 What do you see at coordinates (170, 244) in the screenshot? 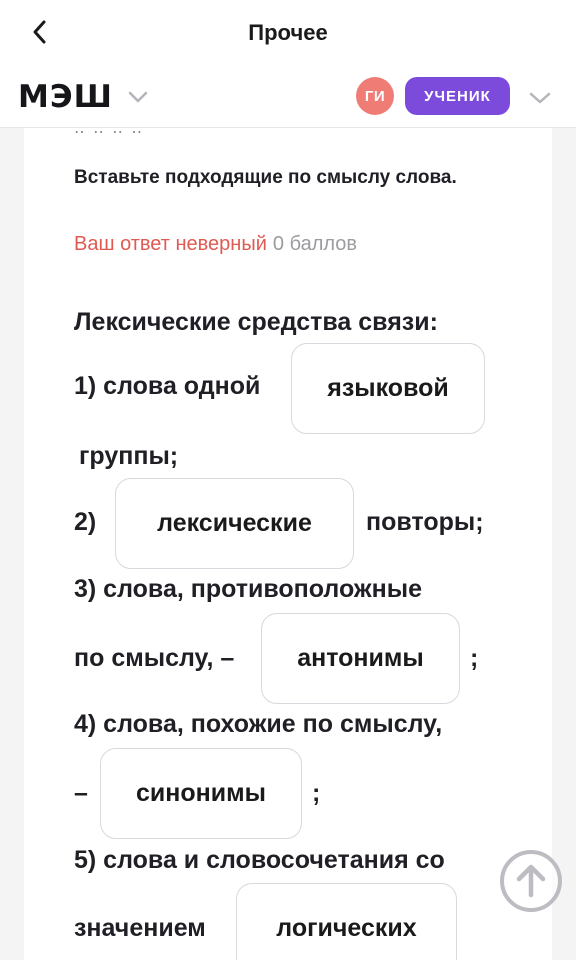
I see `result-status: Ваш ответ неверный` at bounding box center [170, 244].